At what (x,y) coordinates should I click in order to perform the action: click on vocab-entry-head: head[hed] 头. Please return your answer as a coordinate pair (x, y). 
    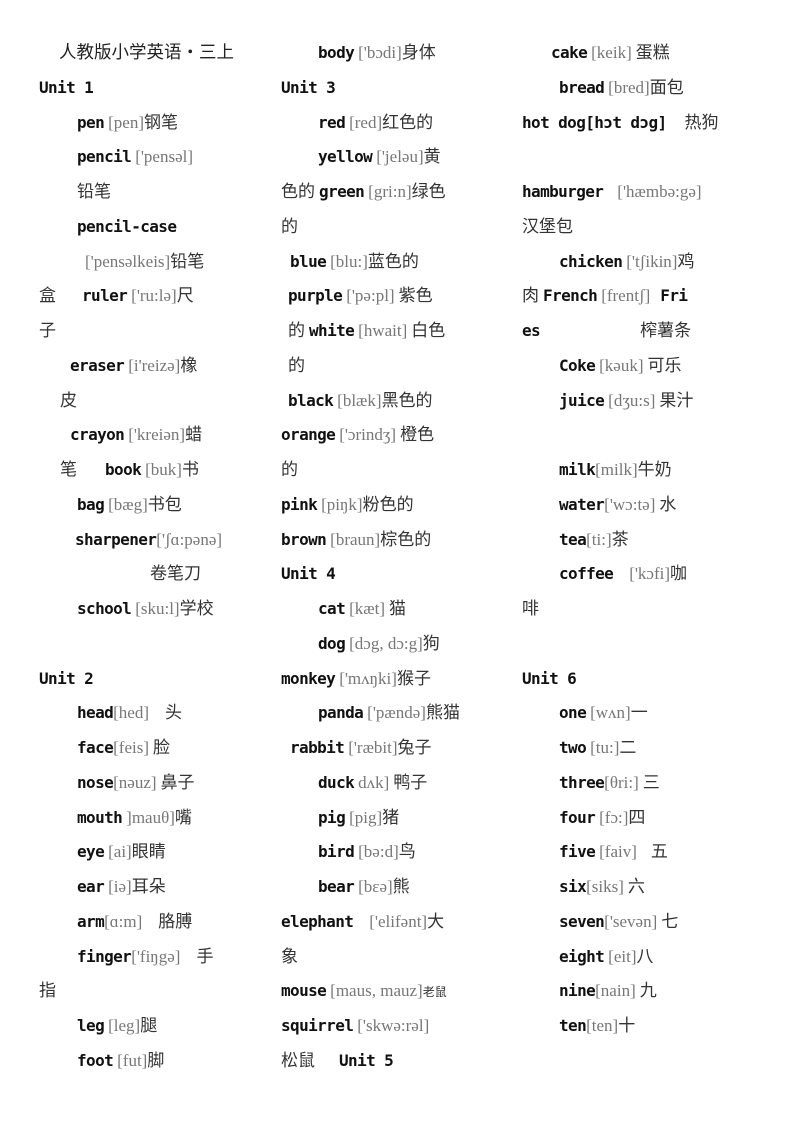
    Looking at the image, I should click on (146, 713).